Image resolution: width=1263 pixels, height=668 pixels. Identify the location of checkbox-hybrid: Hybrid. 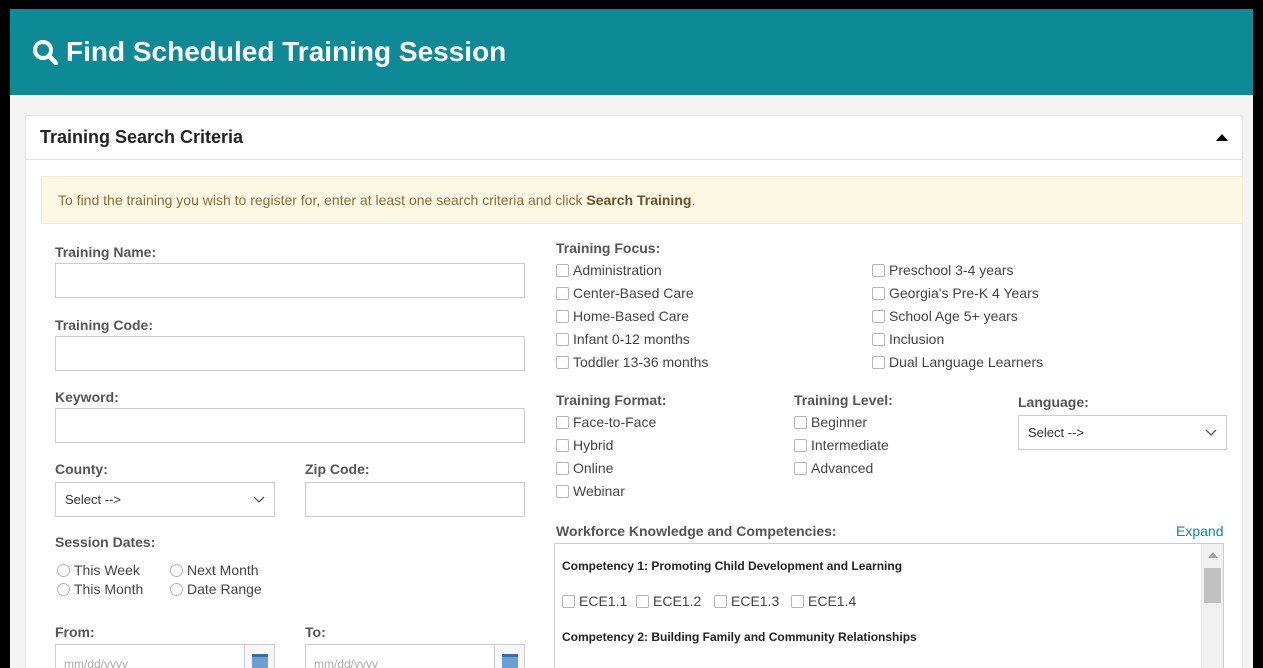
(584, 445).